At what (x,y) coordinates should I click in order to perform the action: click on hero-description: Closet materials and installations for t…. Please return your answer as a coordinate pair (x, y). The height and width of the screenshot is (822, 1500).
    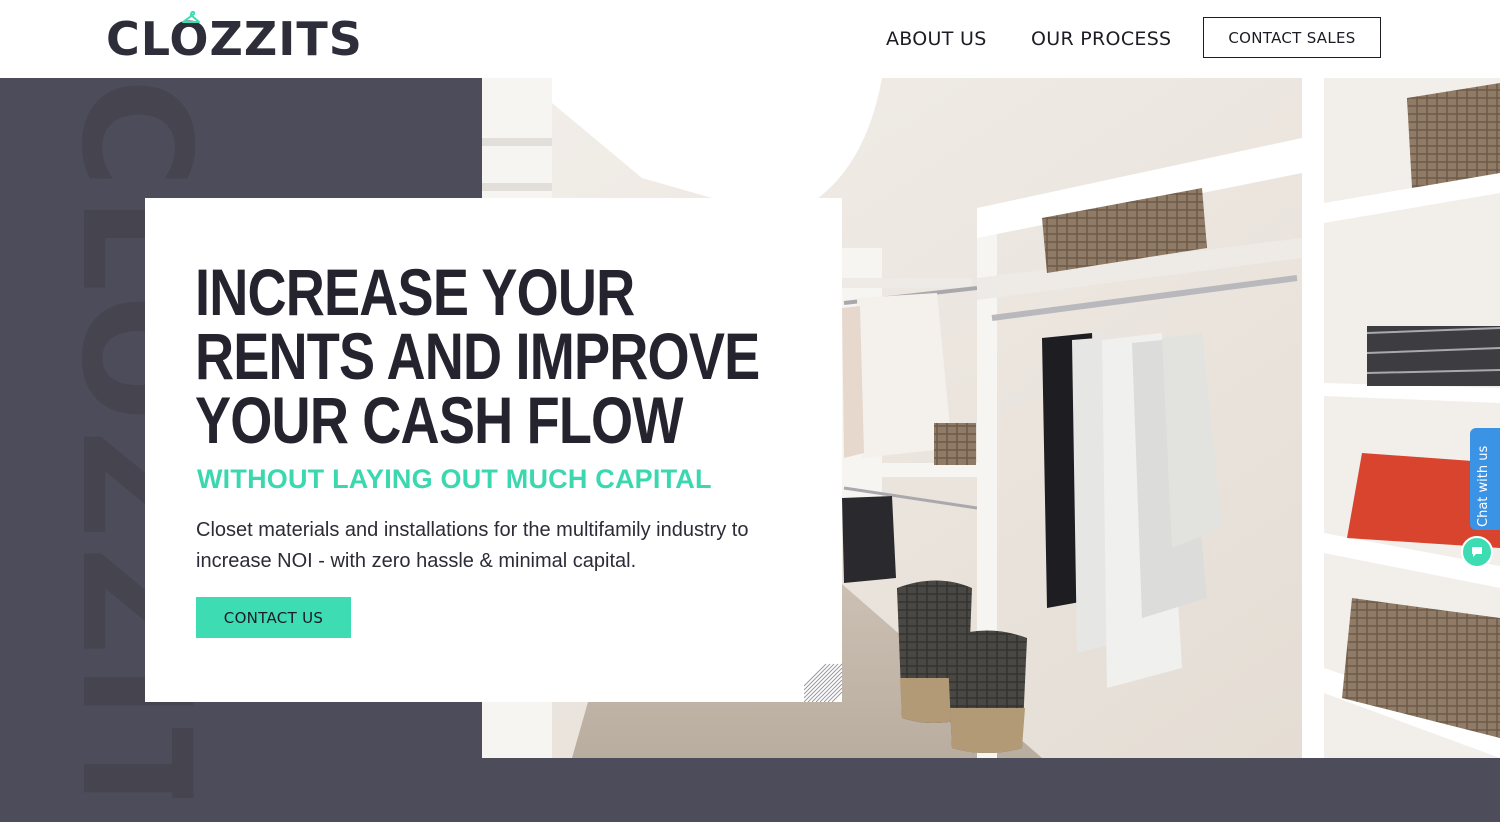
    Looking at the image, I should click on (472, 545).